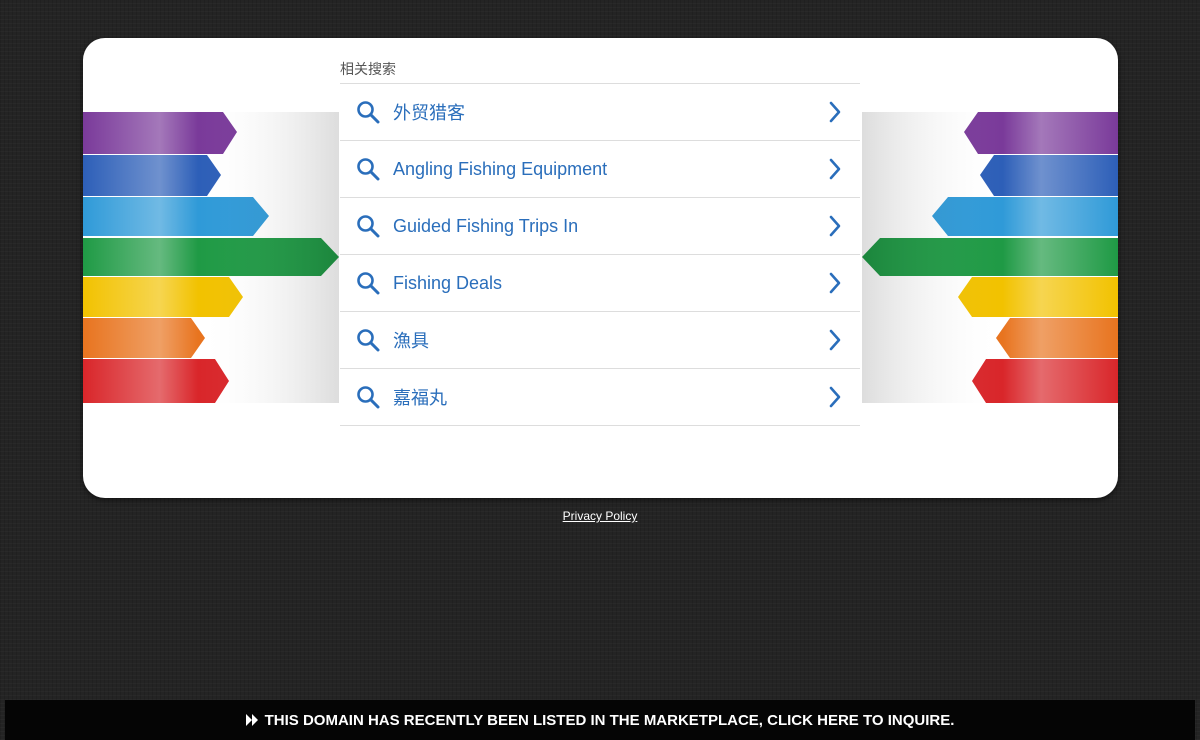 This screenshot has height=740, width=1200. What do you see at coordinates (600, 112) in the screenshot?
I see `result-row: 外贸猎客` at bounding box center [600, 112].